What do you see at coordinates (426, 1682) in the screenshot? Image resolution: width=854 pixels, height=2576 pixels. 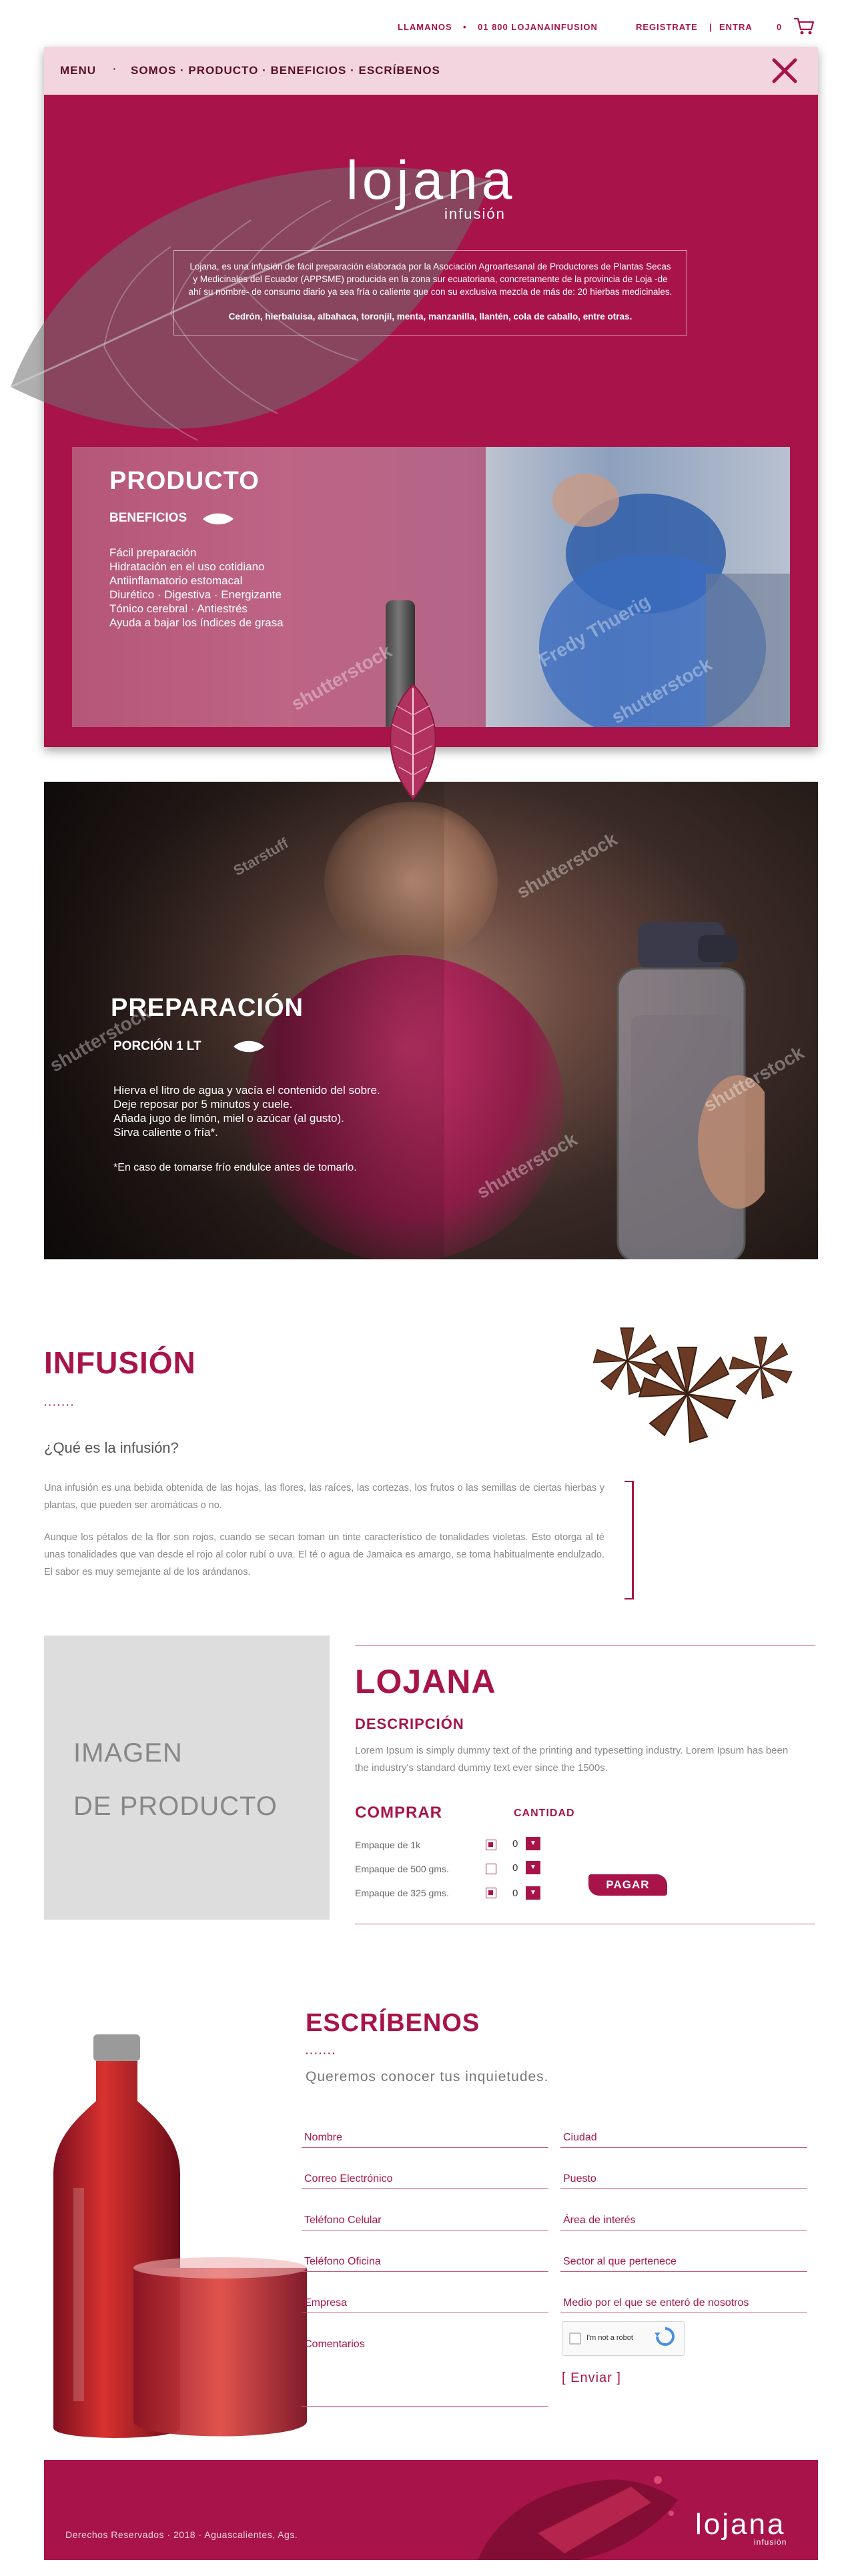 I see `product-name: LOJANA` at bounding box center [426, 1682].